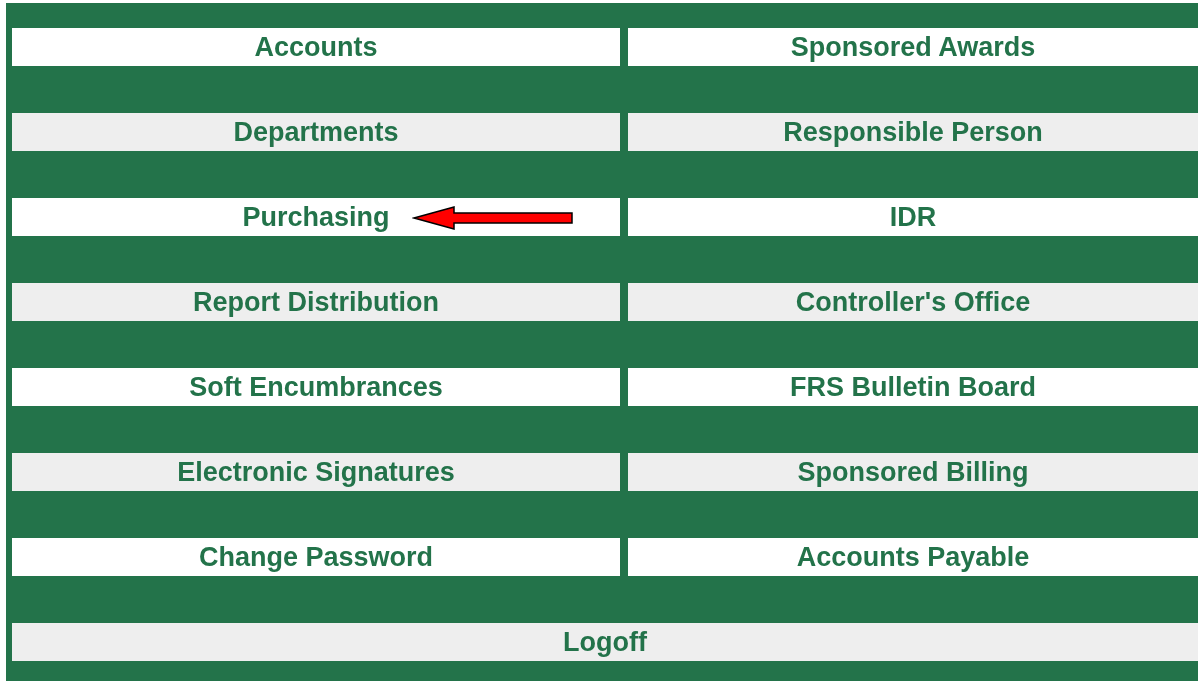  I want to click on menu-link: IDR, so click(913, 217).